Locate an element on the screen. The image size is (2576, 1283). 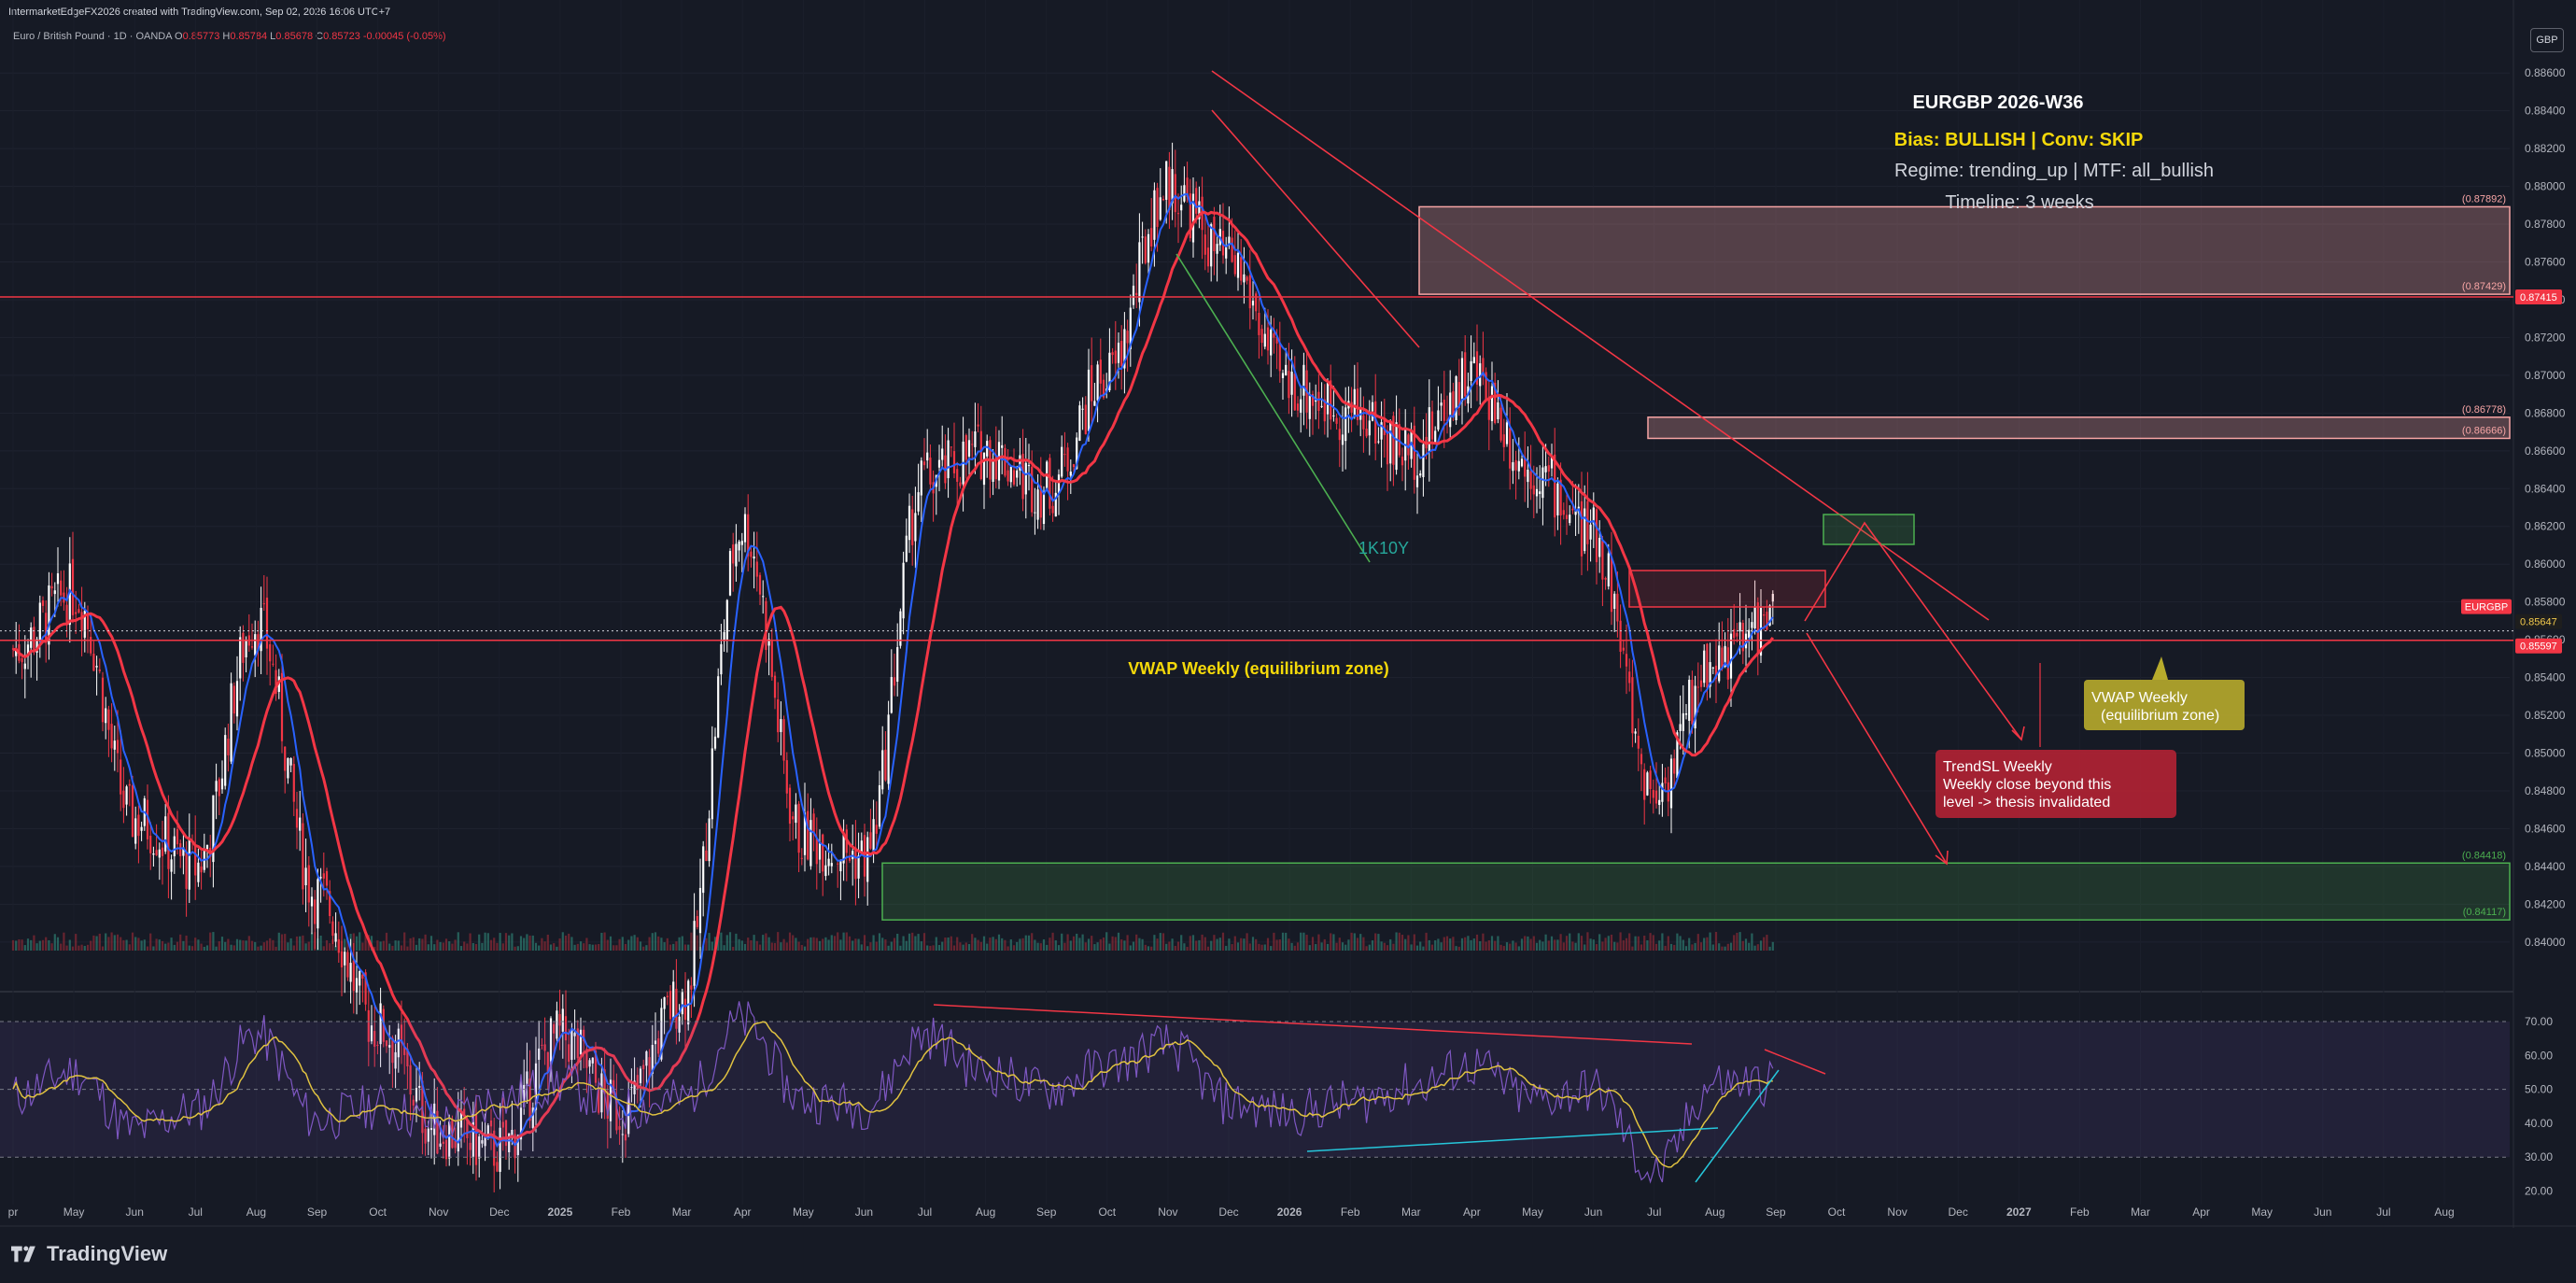
y-tick-label: 0.88000 is located at coordinates (2545, 187).